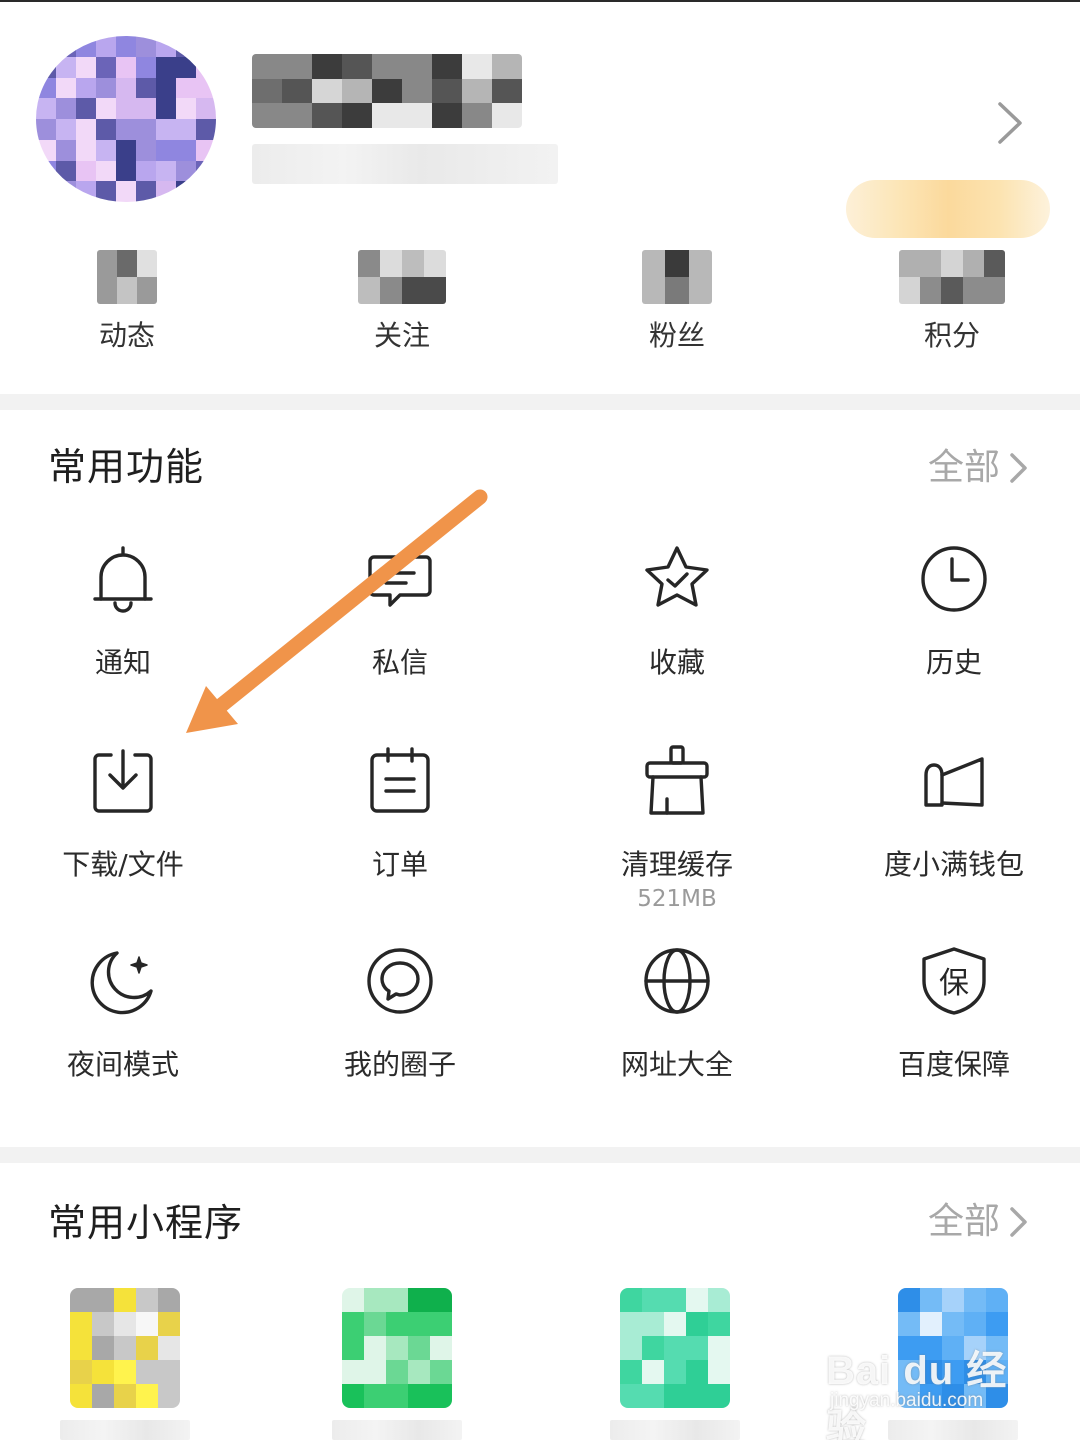 The width and height of the screenshot is (1080, 1440). Describe the element at coordinates (951, 335) in the screenshot. I see `stat-label: 积分` at that location.